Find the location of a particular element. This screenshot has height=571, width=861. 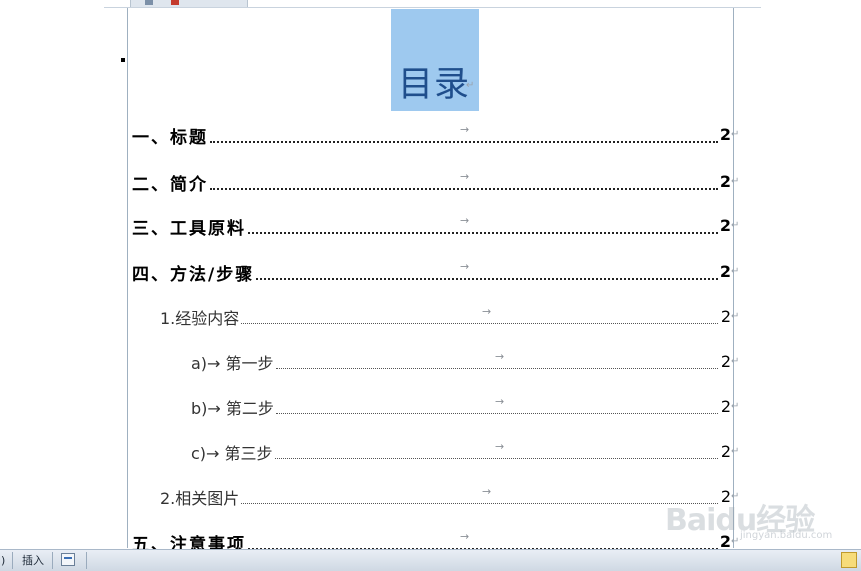

toc-entry: 三、工具原料 → 2 ↵ is located at coordinates (430, 227).